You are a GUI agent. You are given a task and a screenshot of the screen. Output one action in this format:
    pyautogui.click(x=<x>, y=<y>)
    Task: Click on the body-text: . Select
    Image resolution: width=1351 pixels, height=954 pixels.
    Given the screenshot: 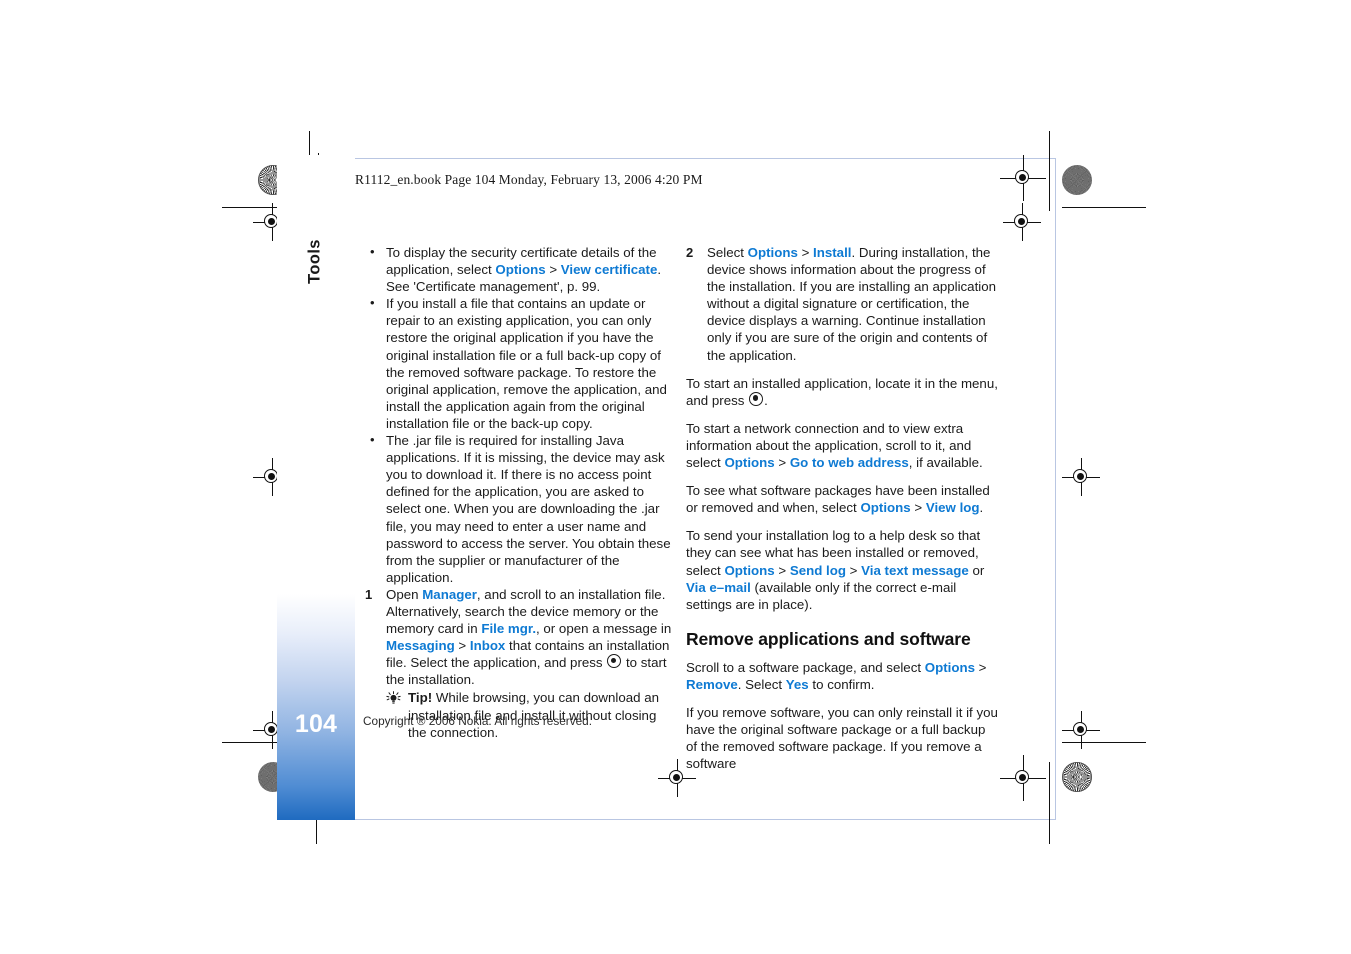 What is the action you would take?
    pyautogui.click(x=761, y=684)
    